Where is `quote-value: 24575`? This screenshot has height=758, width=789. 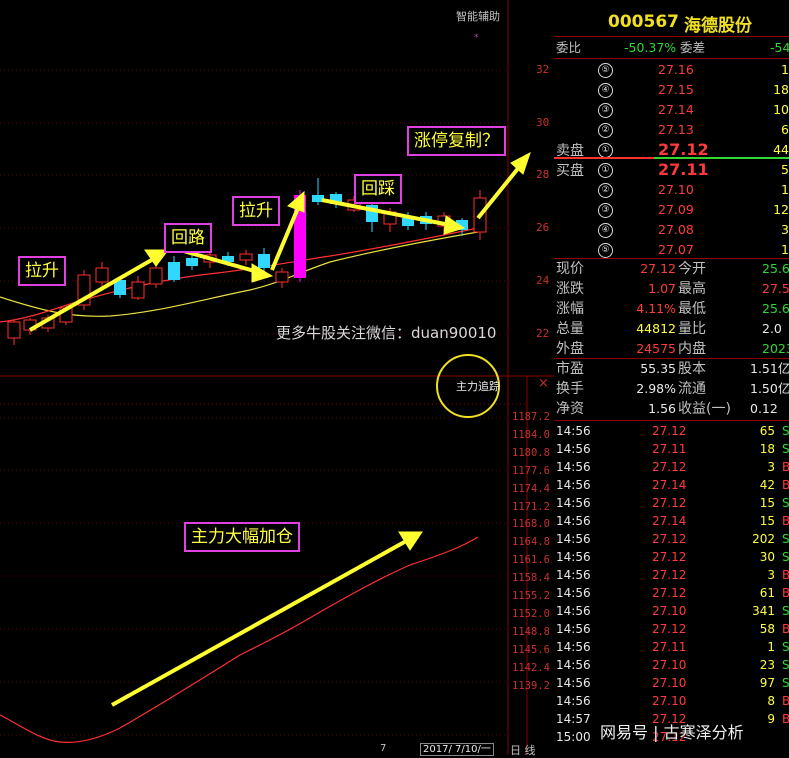 quote-value: 24575 is located at coordinates (656, 348).